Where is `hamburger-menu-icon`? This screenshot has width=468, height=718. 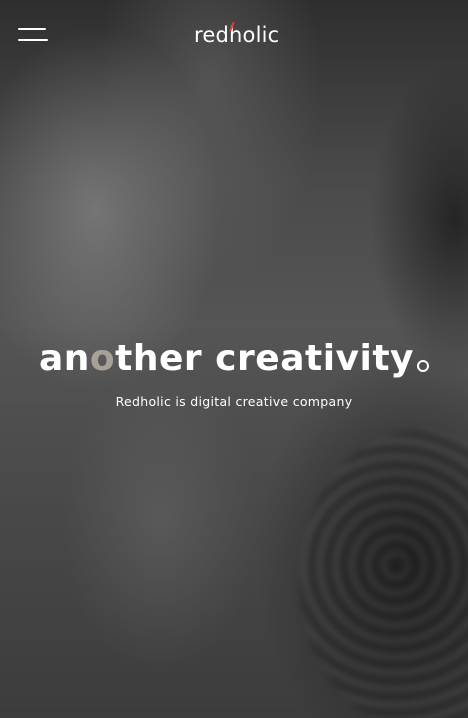
hamburger-menu-icon is located at coordinates (34, 36).